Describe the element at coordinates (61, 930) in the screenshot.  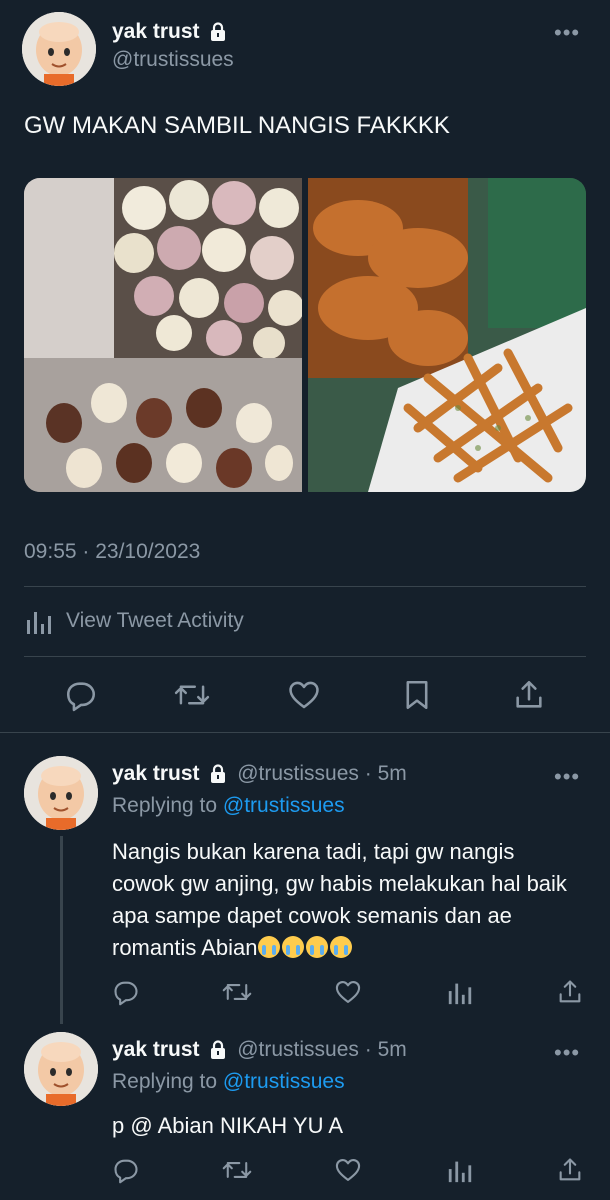
I see `thread-line` at that location.